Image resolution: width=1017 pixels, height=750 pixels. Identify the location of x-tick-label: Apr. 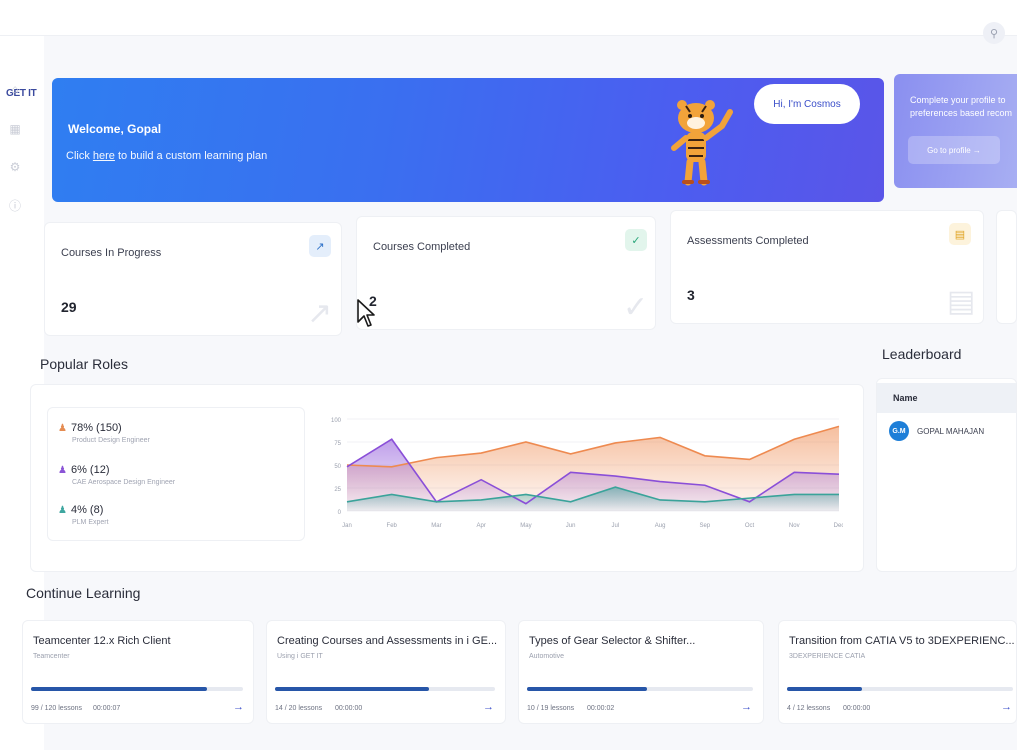
(481, 526).